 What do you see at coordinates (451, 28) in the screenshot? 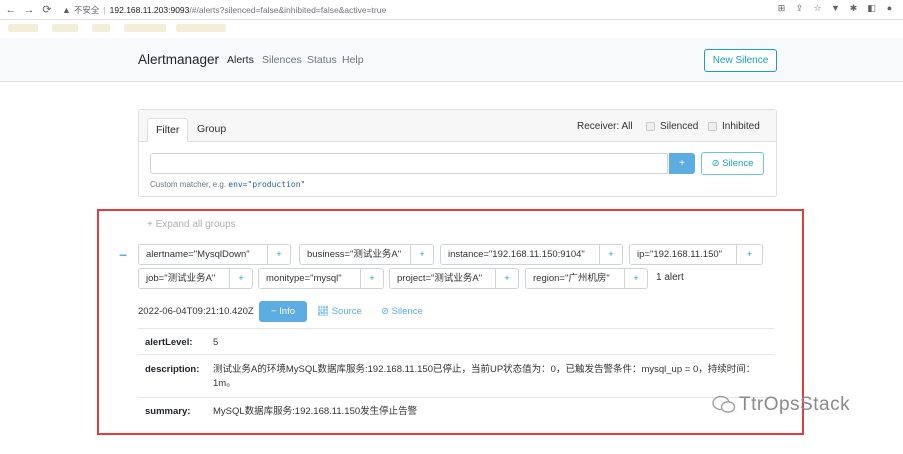
I see `bookmarks-bar` at bounding box center [451, 28].